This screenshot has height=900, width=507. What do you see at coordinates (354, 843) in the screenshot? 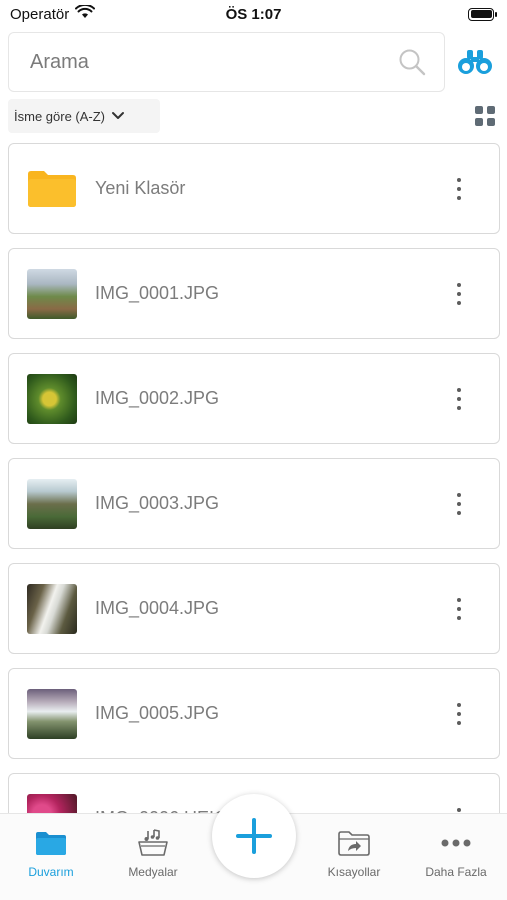
I see `shortcut-folder-icon` at bounding box center [354, 843].